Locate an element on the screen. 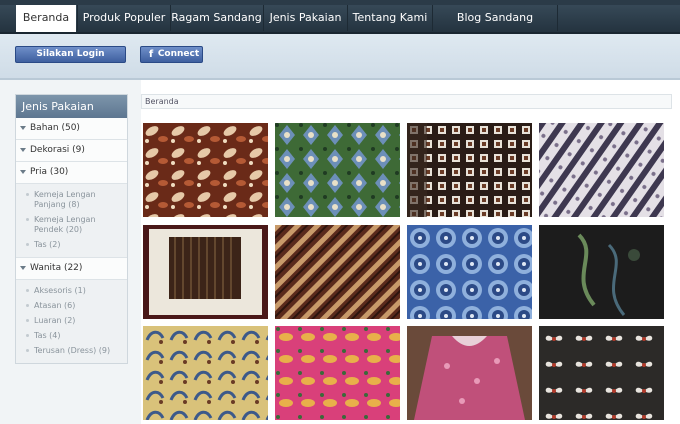  nav-item-beranda: Beranda is located at coordinates (46, 18).